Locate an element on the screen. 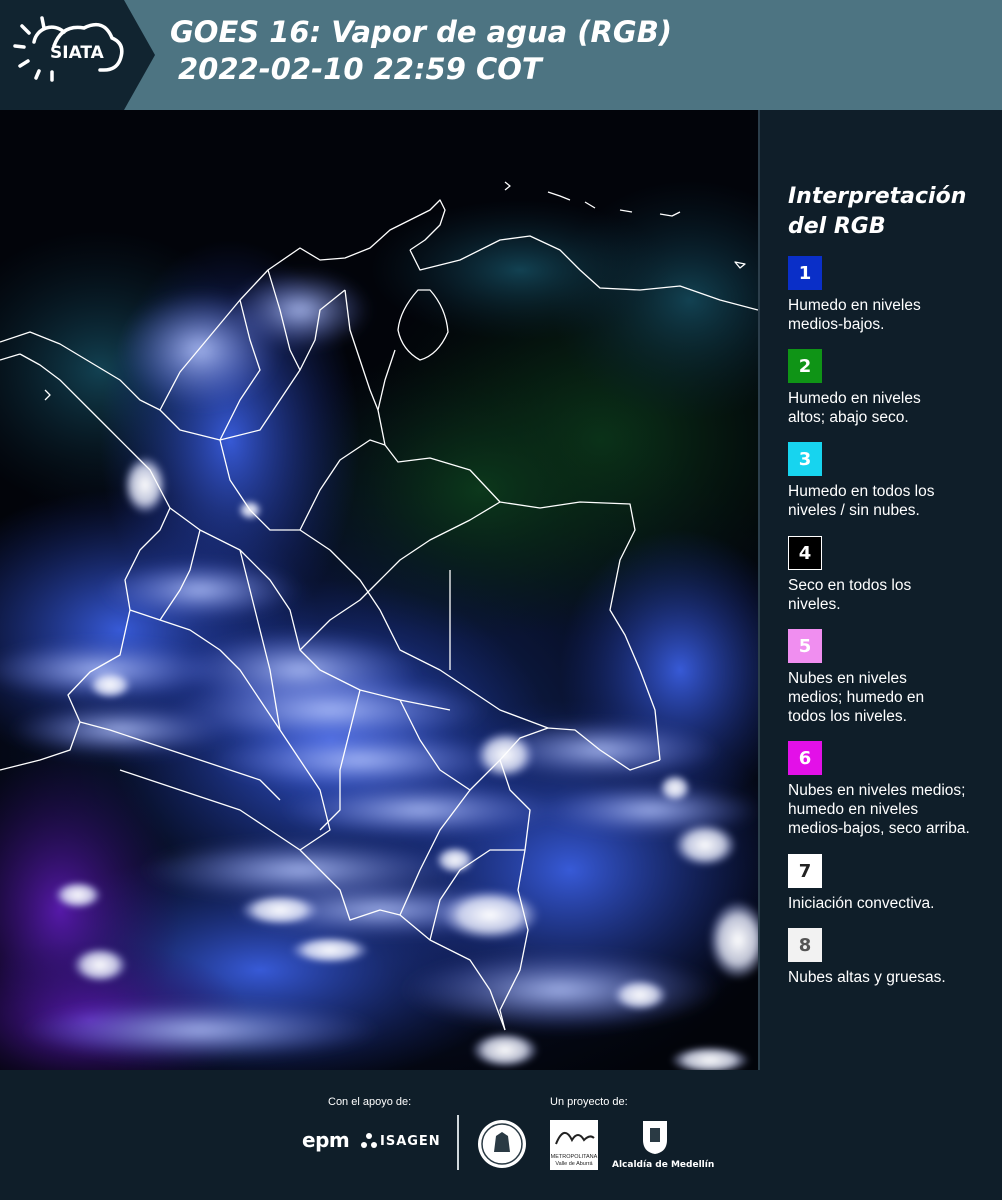 The width and height of the screenshot is (1002, 1200). epm-logo: epm is located at coordinates (326, 1140).